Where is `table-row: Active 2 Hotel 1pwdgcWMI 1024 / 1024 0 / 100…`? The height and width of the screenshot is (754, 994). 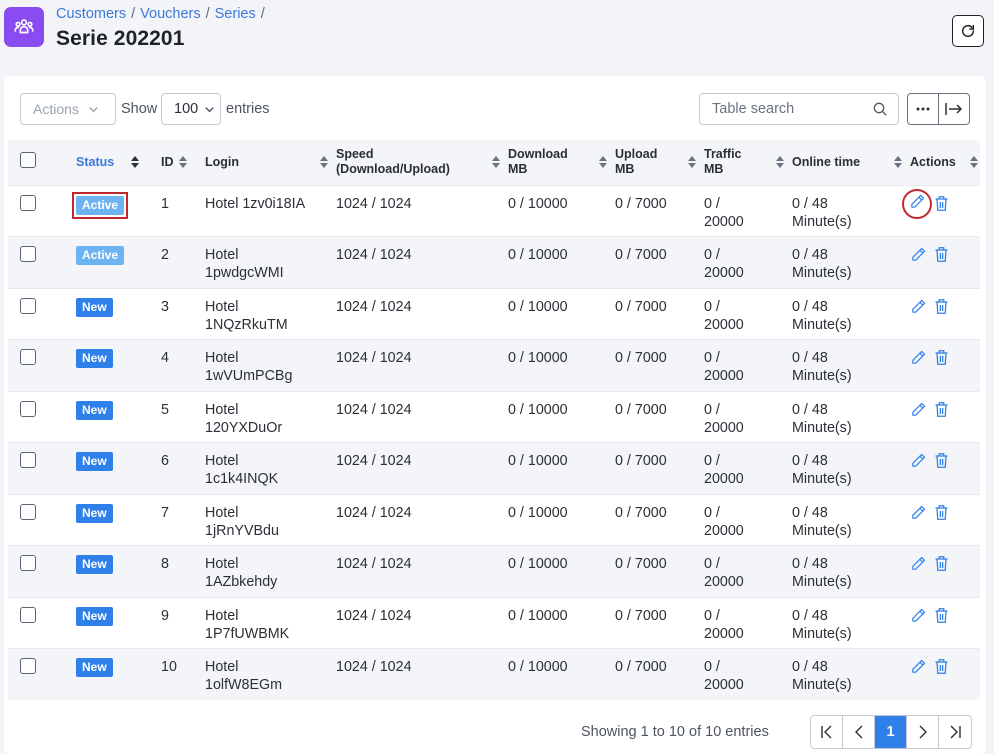
table-row: Active 2 Hotel 1pwdgcWMI 1024 / 1024 0 / 100… is located at coordinates (494, 262).